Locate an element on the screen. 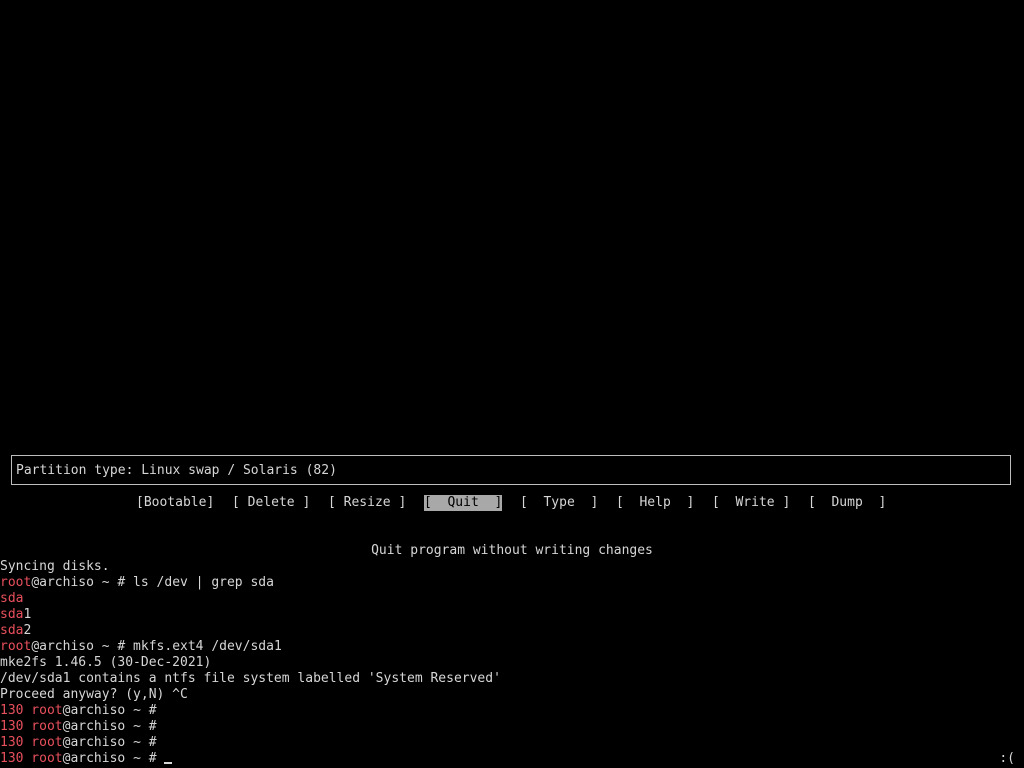 The image size is (1024, 768). terminal-line: mke2fs 1.46.5 (30-Dec-2021) is located at coordinates (512, 663).